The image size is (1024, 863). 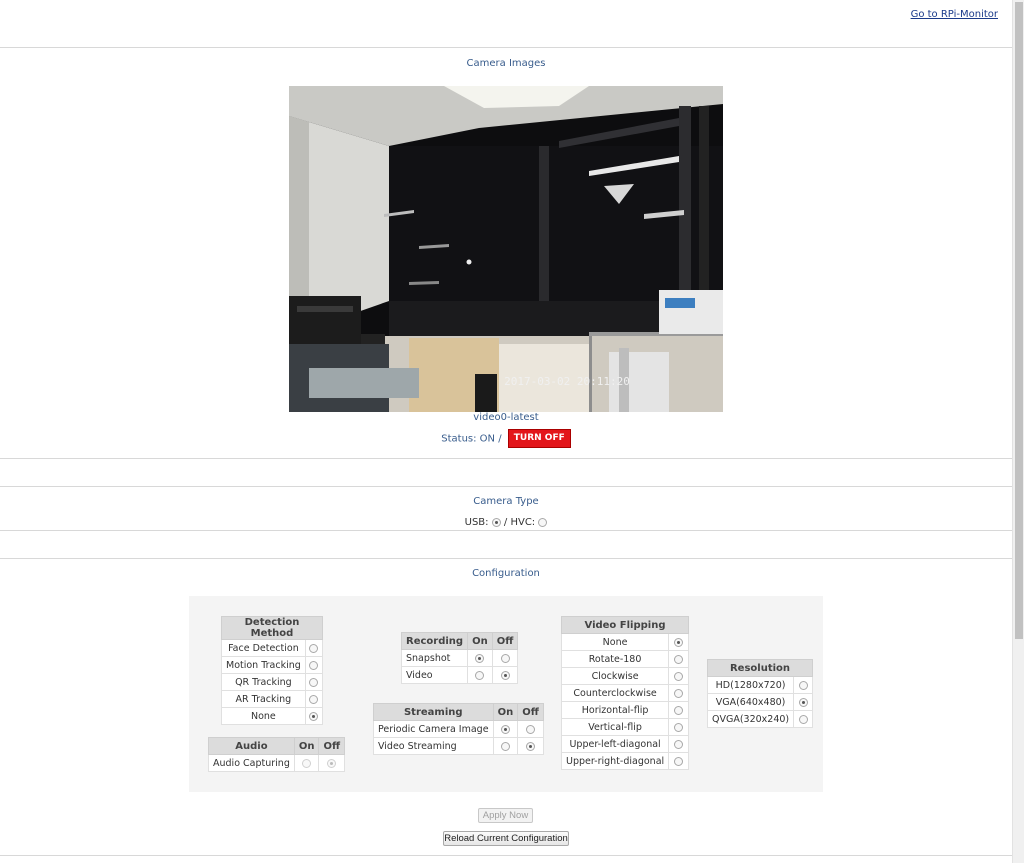 What do you see at coordinates (615, 676) in the screenshot?
I see `flip-option-label: Clockwise` at bounding box center [615, 676].